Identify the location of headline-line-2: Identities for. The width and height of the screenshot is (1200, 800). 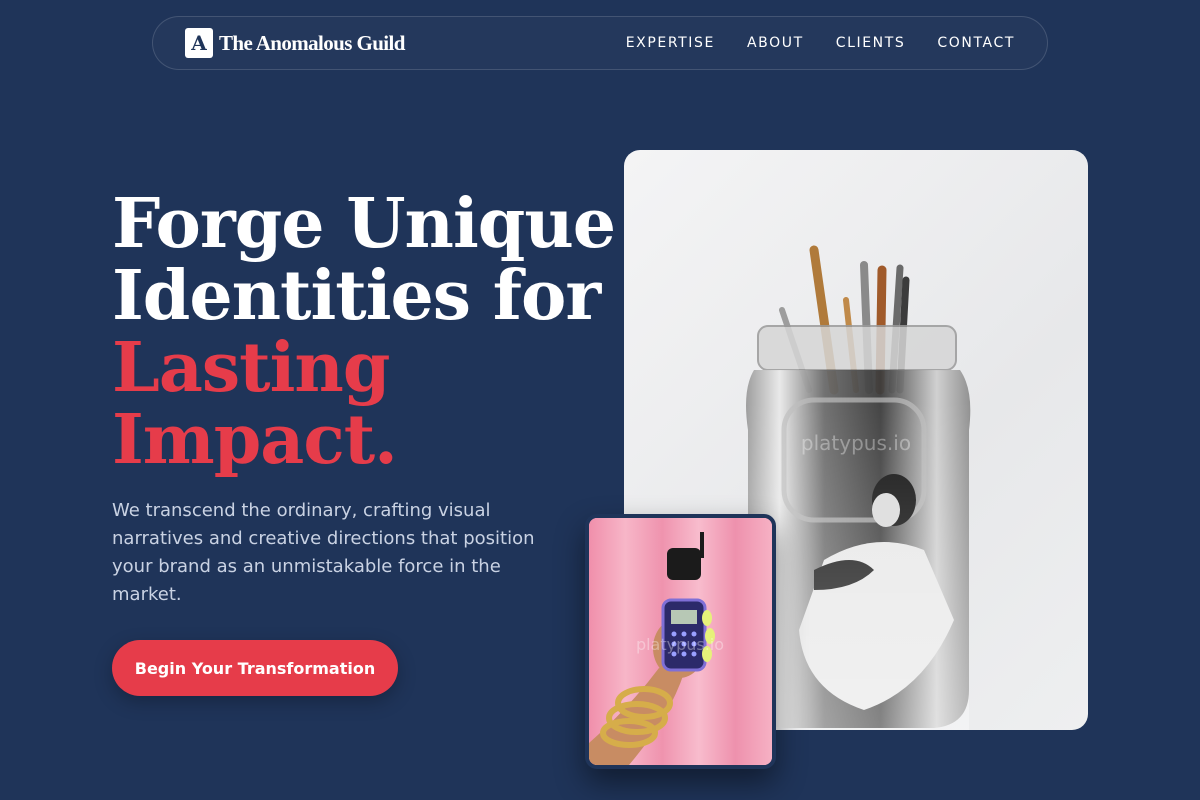
(356, 296).